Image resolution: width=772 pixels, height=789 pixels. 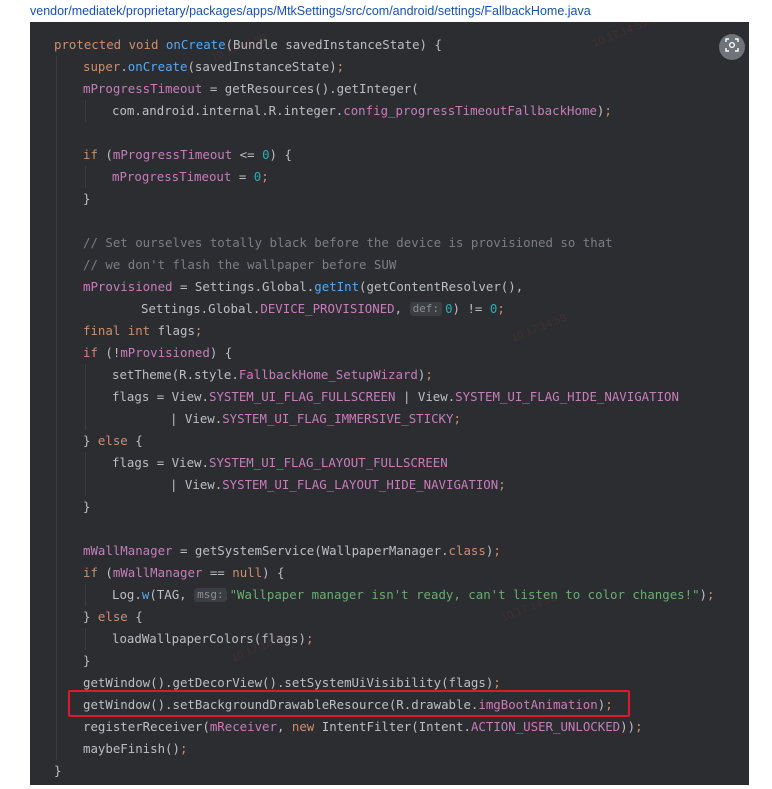 I want to click on code-token: SYSTEM_UI_FLAG_LAYOUT_HIDE_NAVIGATION, so click(x=360, y=484).